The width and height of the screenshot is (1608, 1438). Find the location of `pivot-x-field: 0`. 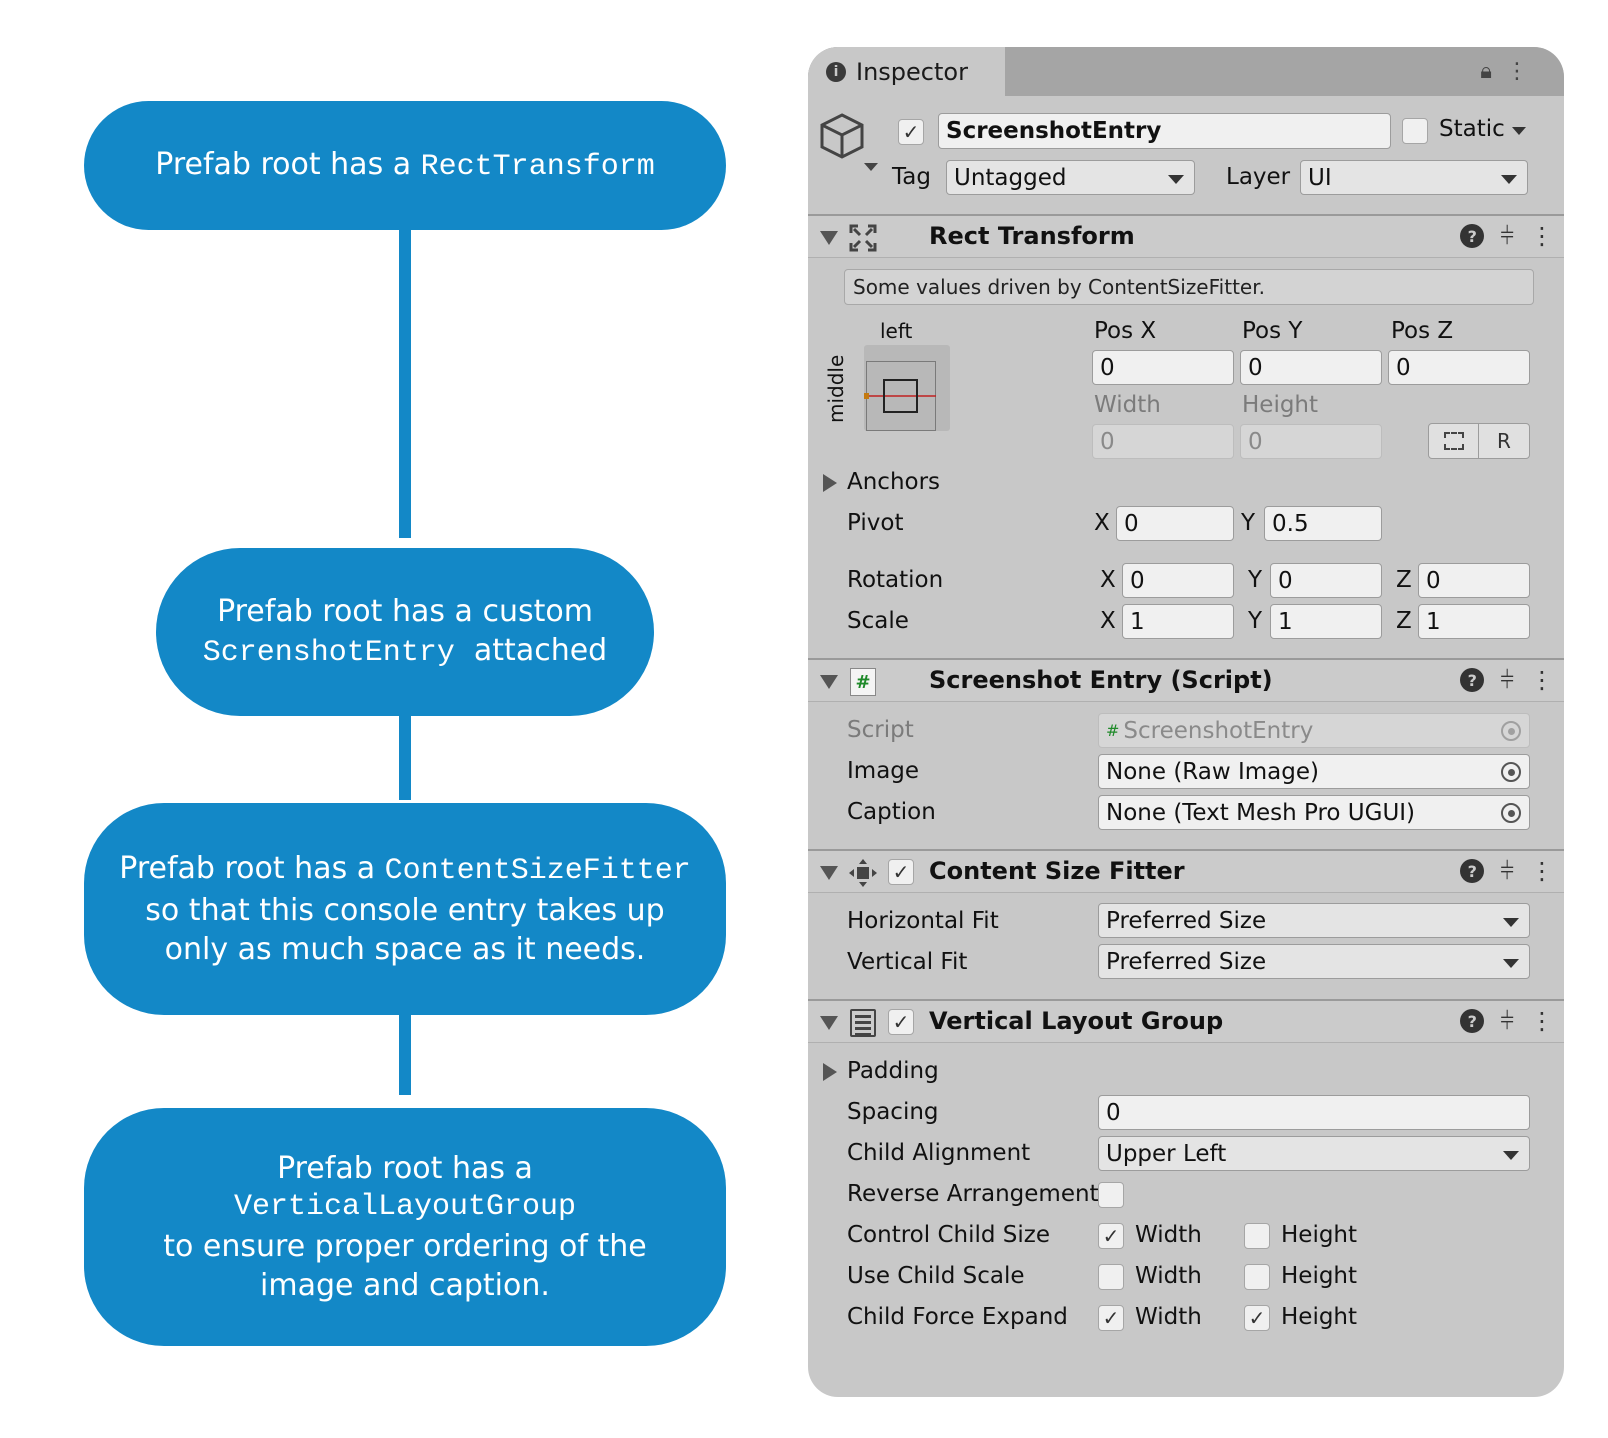

pivot-x-field: 0 is located at coordinates (1175, 523).